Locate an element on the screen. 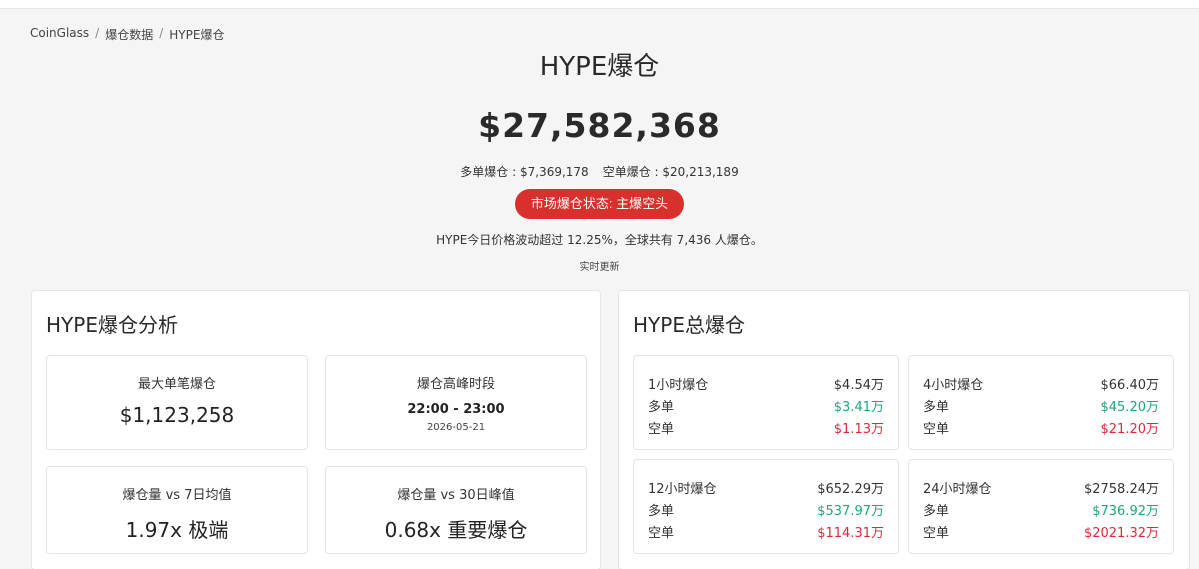 Image resolution: width=1199 pixels, height=569 pixels. long-value: $45.20万 is located at coordinates (1130, 407).